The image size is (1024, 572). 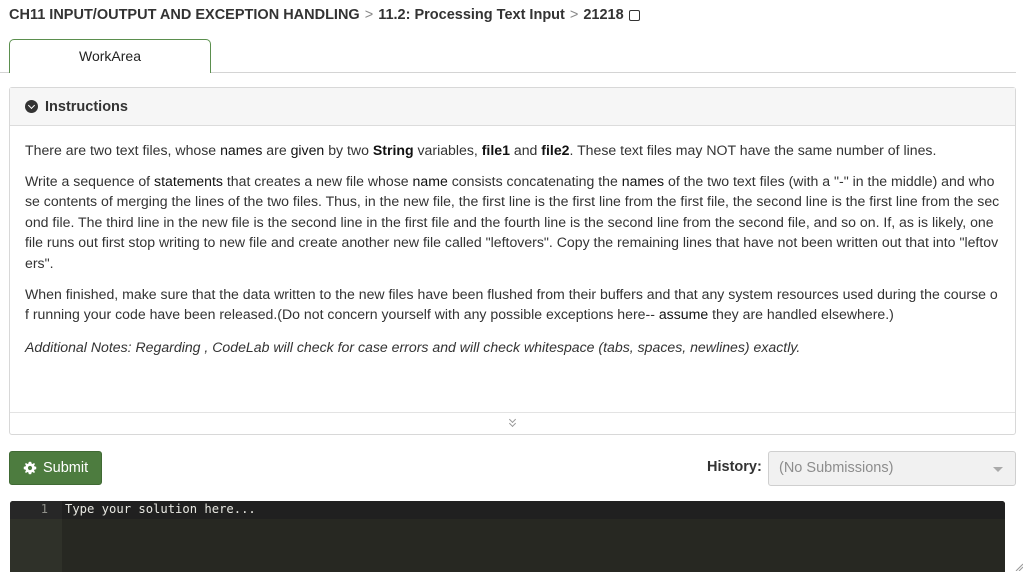 What do you see at coordinates (1019, 567) in the screenshot?
I see `resize-grip-icon` at bounding box center [1019, 567].